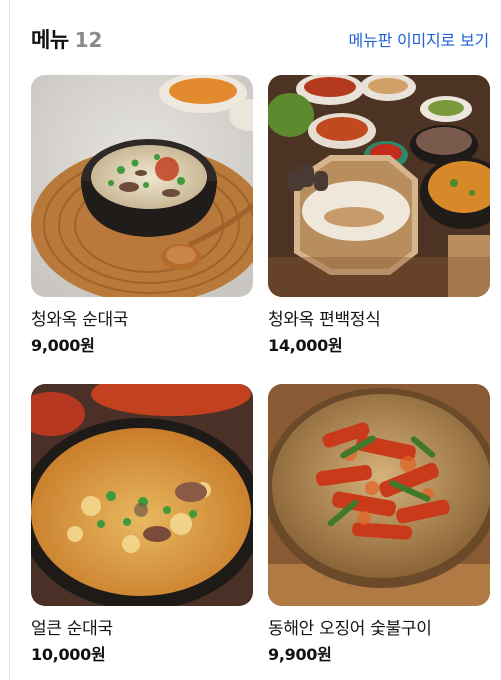 Image resolution: width=501 pixels, height=680 pixels. Describe the element at coordinates (72, 629) in the screenshot. I see `menu-item-name: 얼큰 순대국` at that location.